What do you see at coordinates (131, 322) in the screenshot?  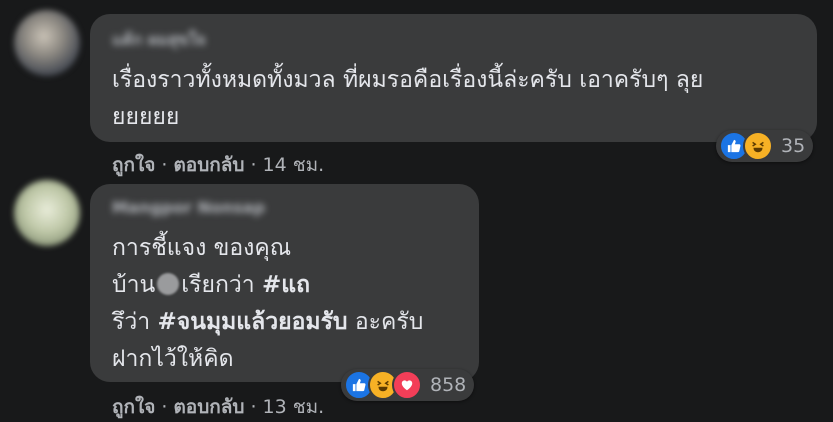 I see `comment-text-segment: รึว่า` at bounding box center [131, 322].